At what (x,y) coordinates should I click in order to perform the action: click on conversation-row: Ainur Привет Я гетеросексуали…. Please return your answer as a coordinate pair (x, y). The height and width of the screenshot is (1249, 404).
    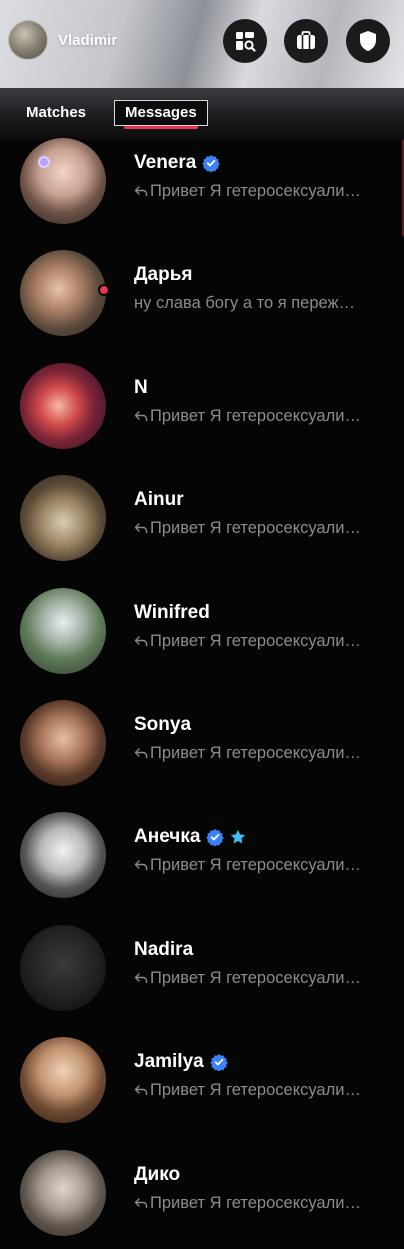
    Looking at the image, I should click on (202, 529).